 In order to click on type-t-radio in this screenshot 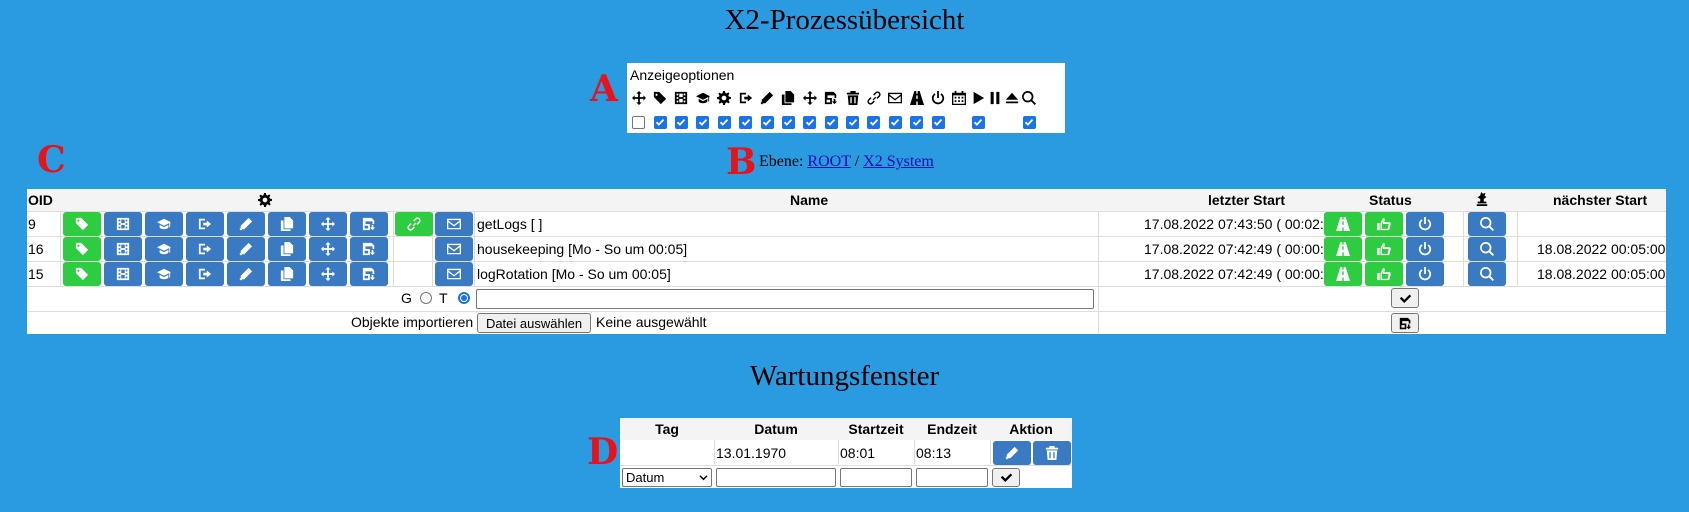, I will do `click(464, 298)`.